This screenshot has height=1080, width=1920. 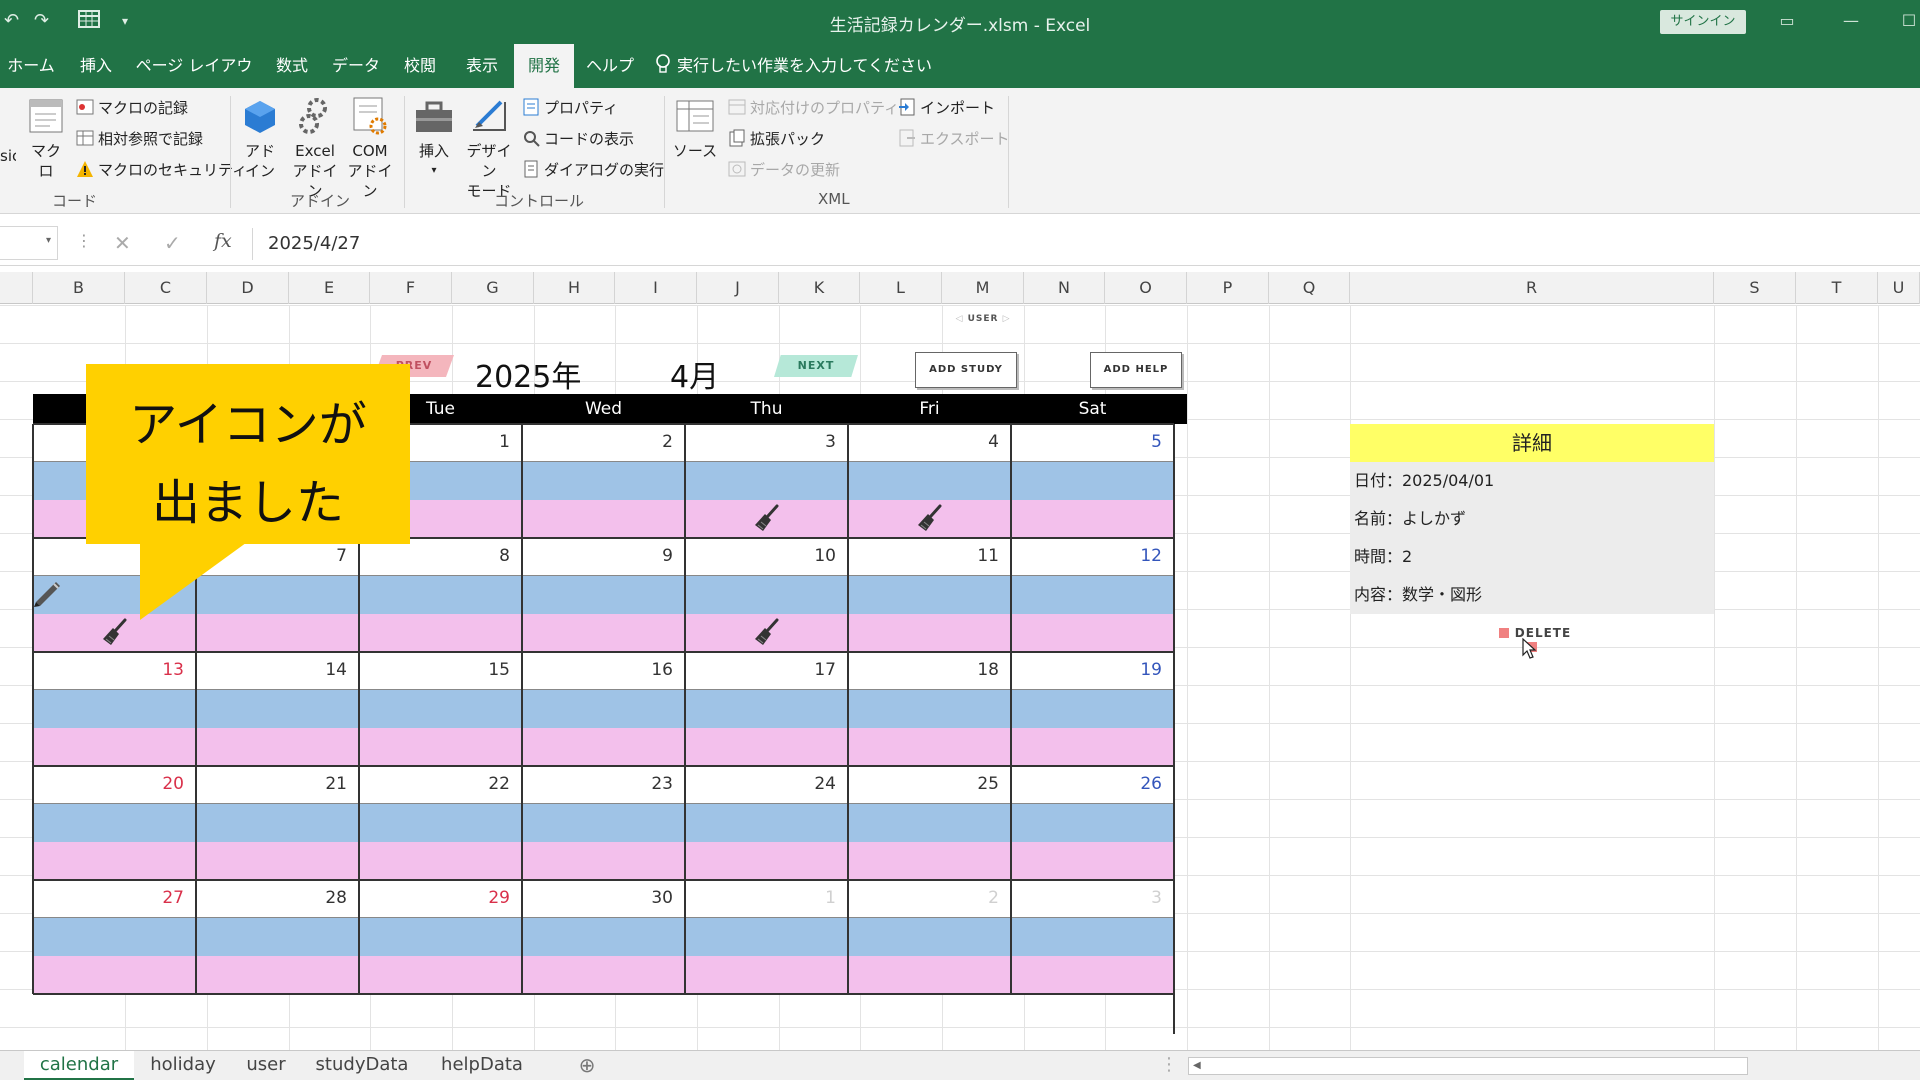 I want to click on sheet-tab-studydata: studyData, so click(x=362, y=1065).